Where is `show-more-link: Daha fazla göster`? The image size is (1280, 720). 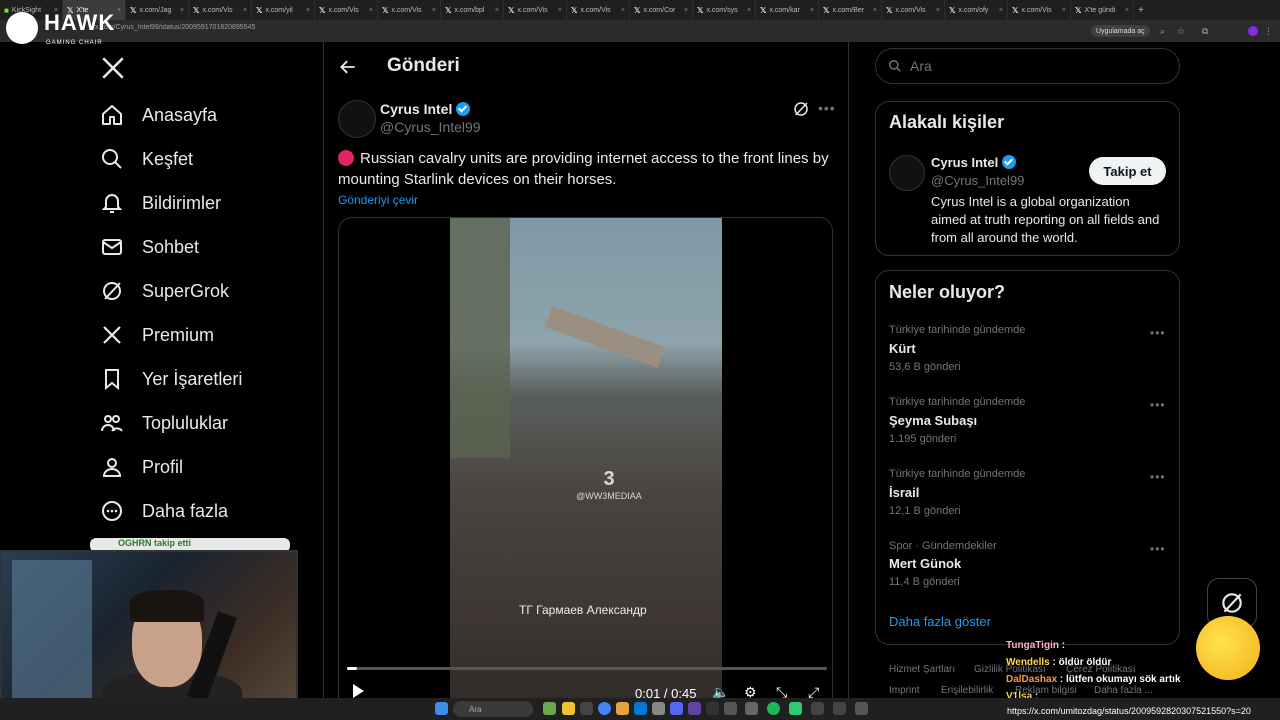
show-more-link: Daha fazla göster is located at coordinates (940, 621).